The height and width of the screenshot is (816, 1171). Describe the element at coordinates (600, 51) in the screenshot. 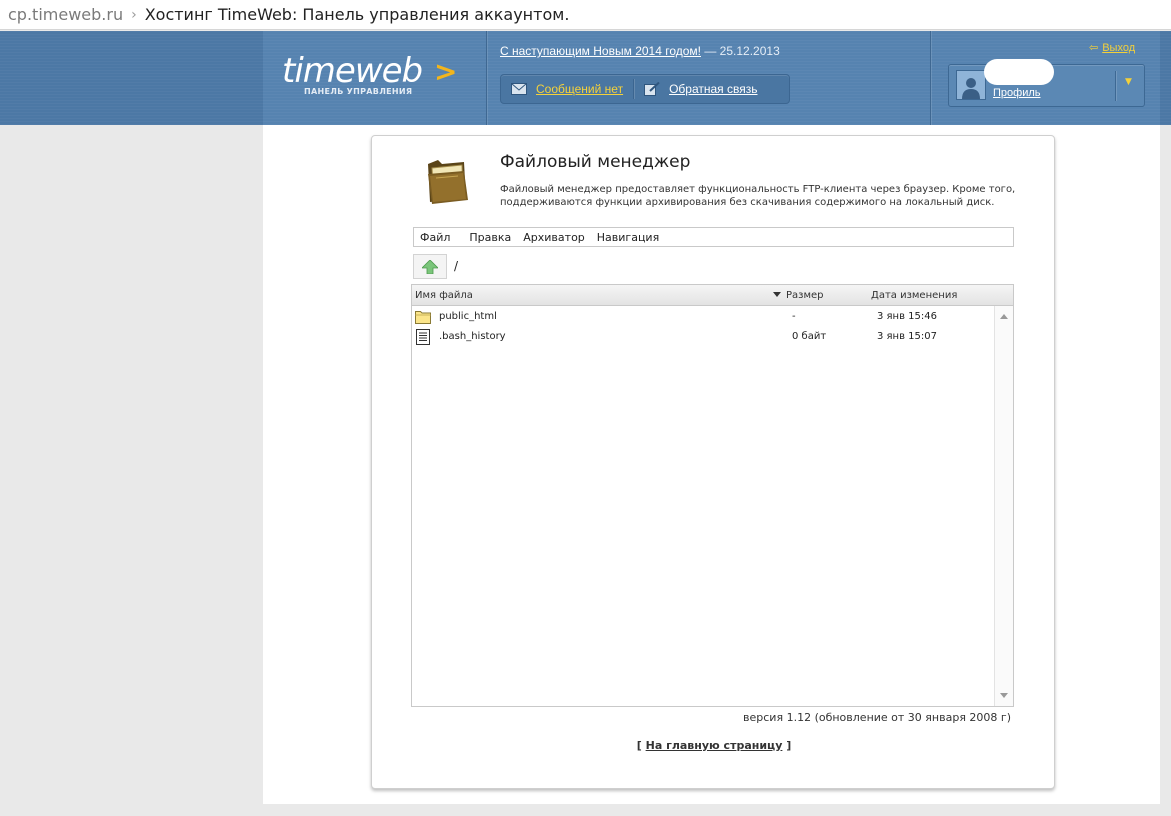

I see `news-link: С наступающим Новым 2014 годом!` at that location.